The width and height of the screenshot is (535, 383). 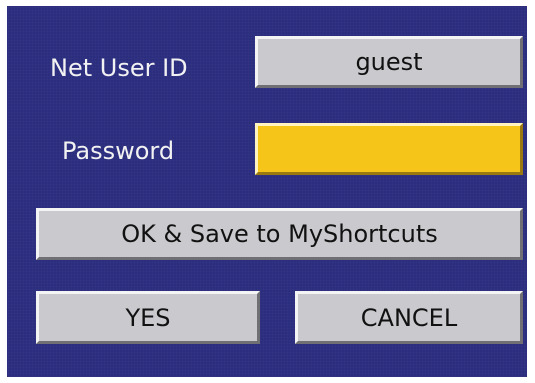 I want to click on password-field, so click(x=389, y=149).